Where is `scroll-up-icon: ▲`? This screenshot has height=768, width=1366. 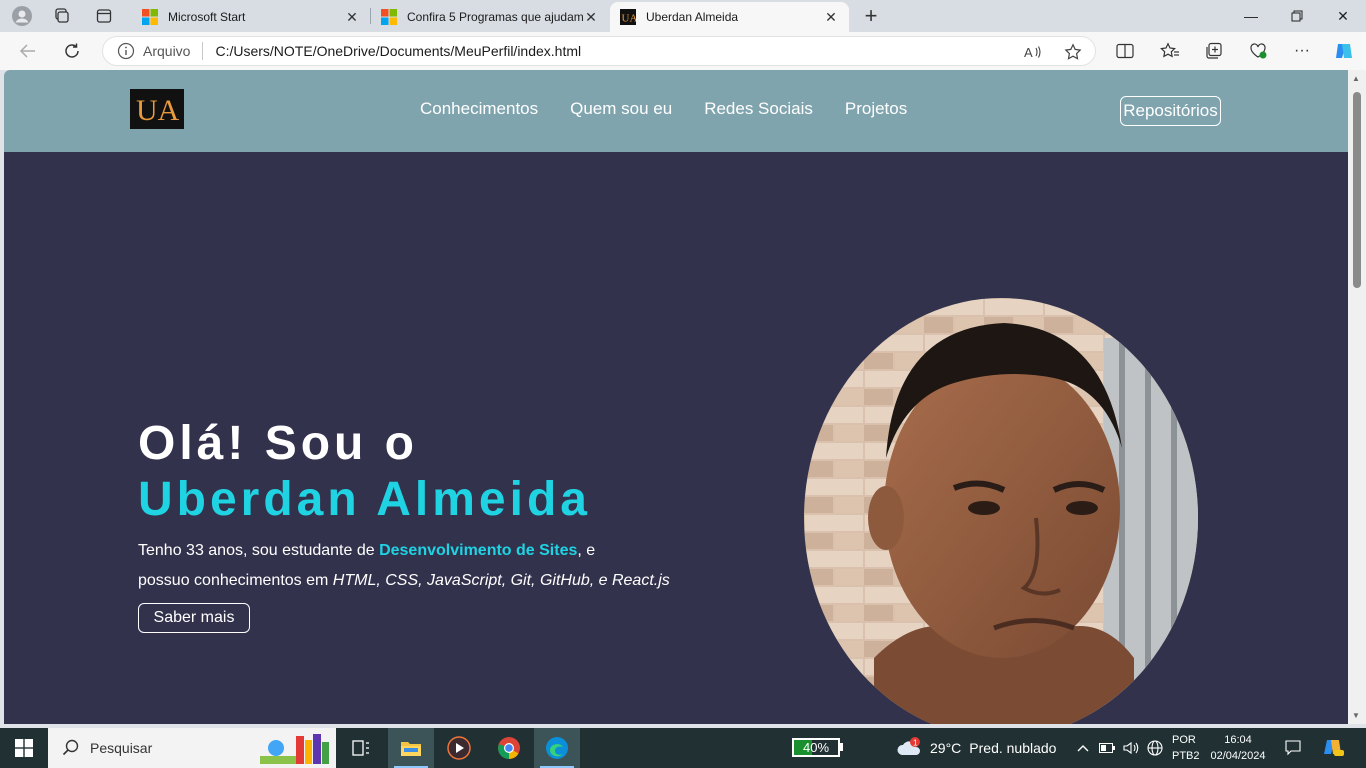 scroll-up-icon: ▲ is located at coordinates (1356, 78).